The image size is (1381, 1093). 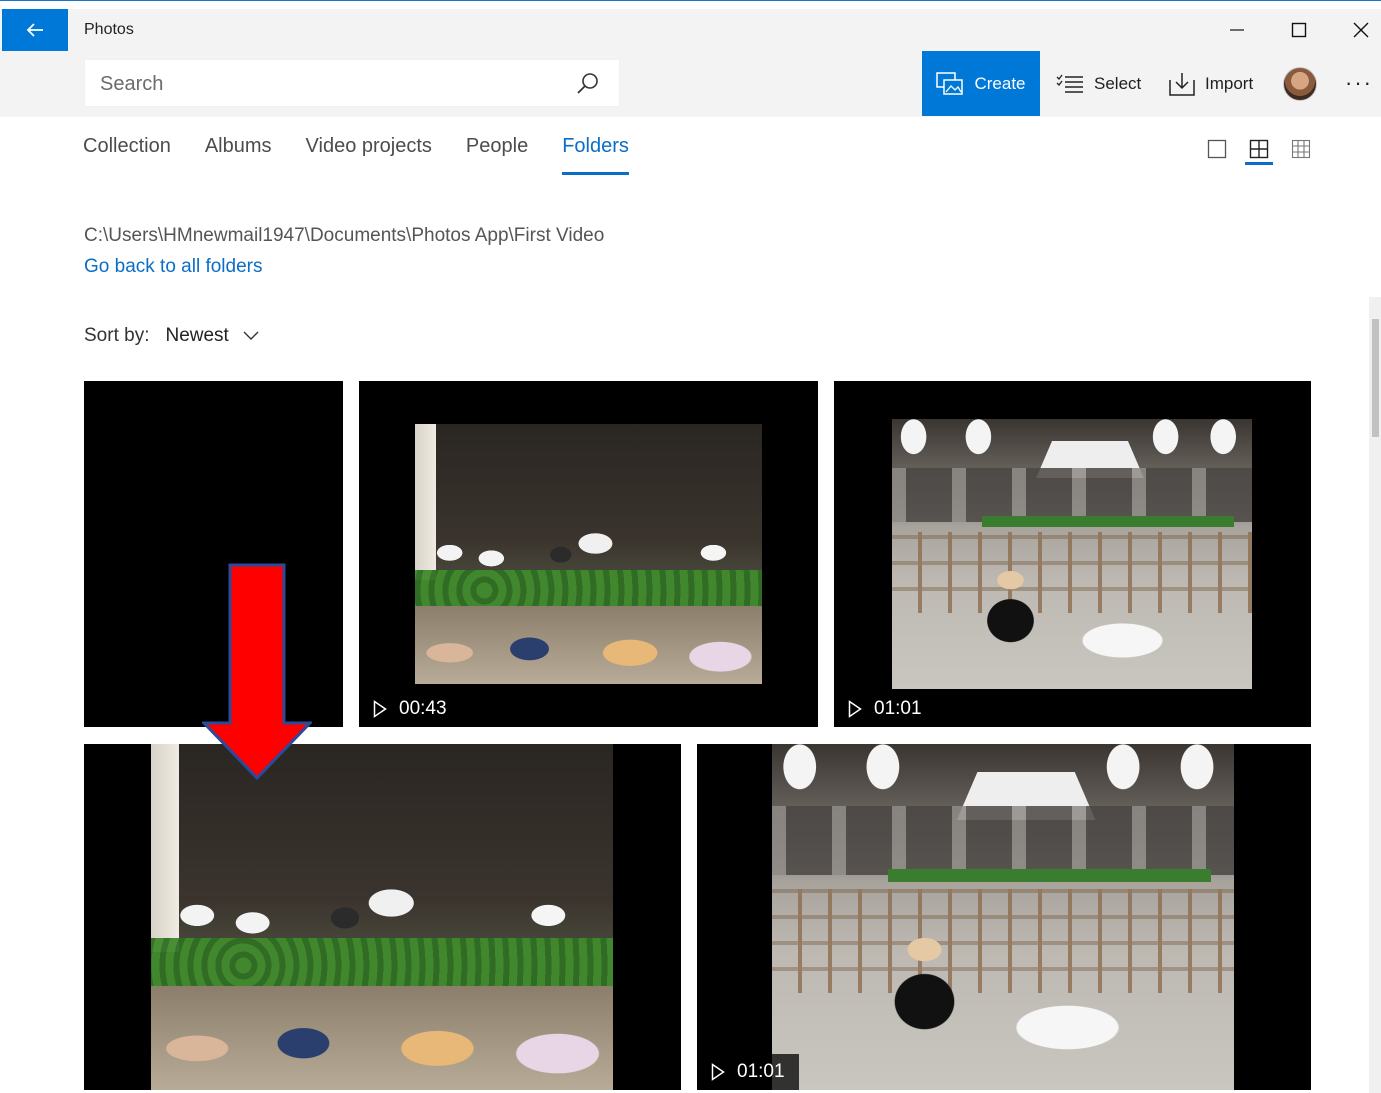 What do you see at coordinates (690, 30) in the screenshot?
I see `title-bar: Photos` at bounding box center [690, 30].